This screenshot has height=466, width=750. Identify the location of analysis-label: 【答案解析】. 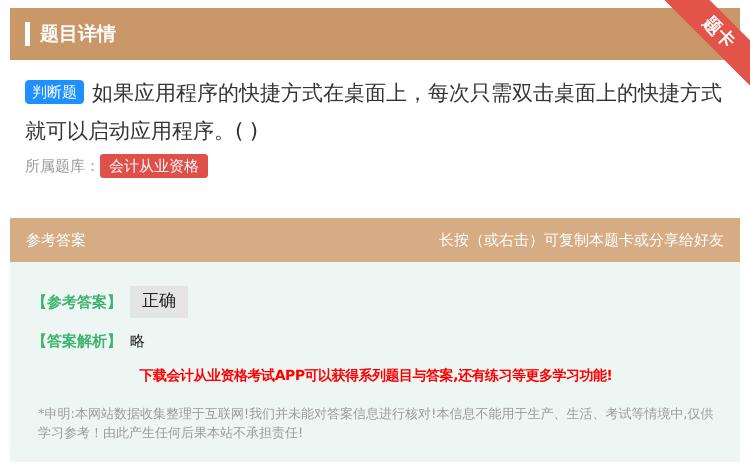
(77, 341).